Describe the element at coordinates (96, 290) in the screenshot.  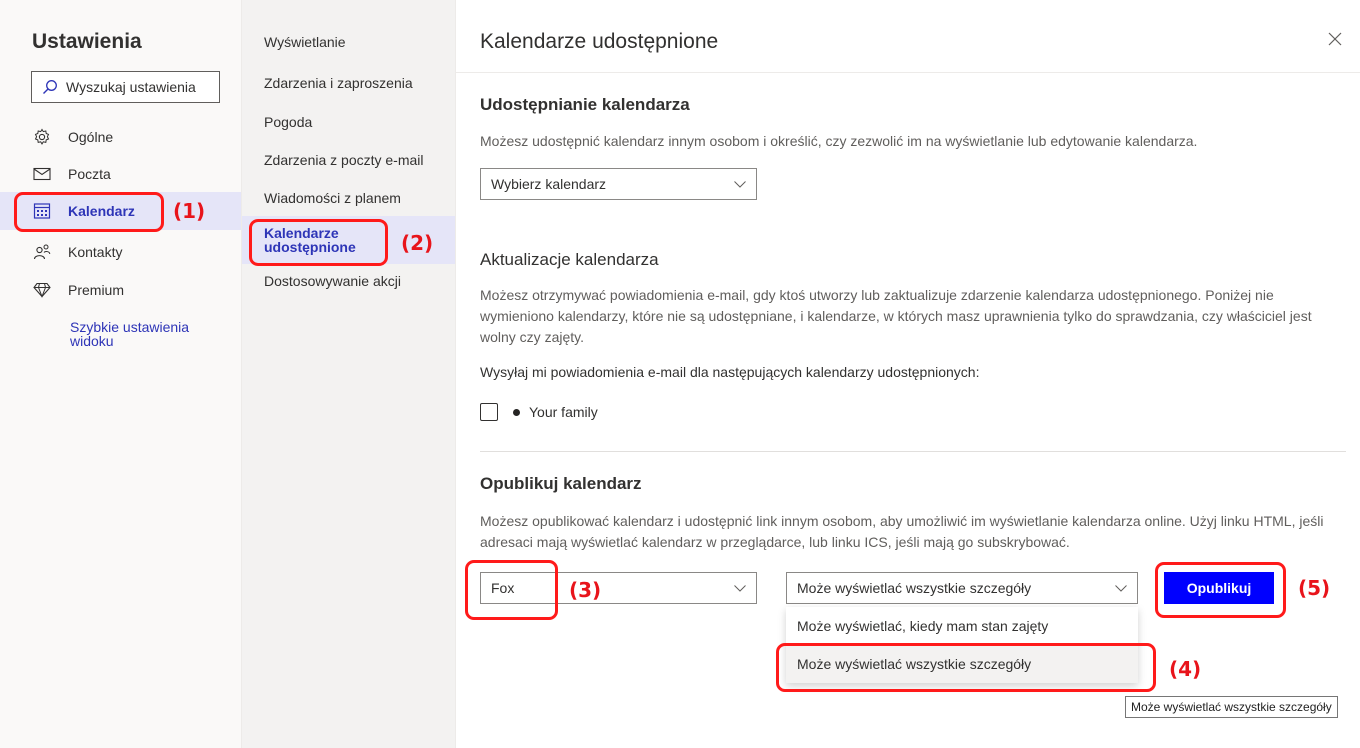
I see `nav-item-label: Premium` at that location.